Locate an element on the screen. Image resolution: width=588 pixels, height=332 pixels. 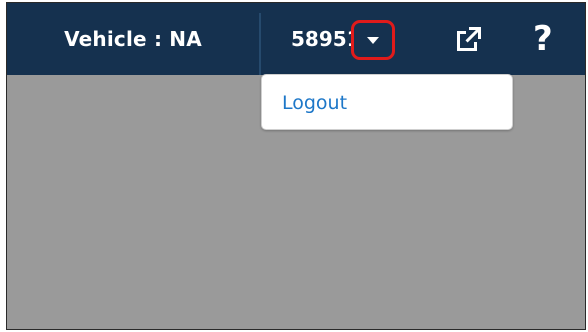
user-menu: 58951 is located at coordinates (331, 39).